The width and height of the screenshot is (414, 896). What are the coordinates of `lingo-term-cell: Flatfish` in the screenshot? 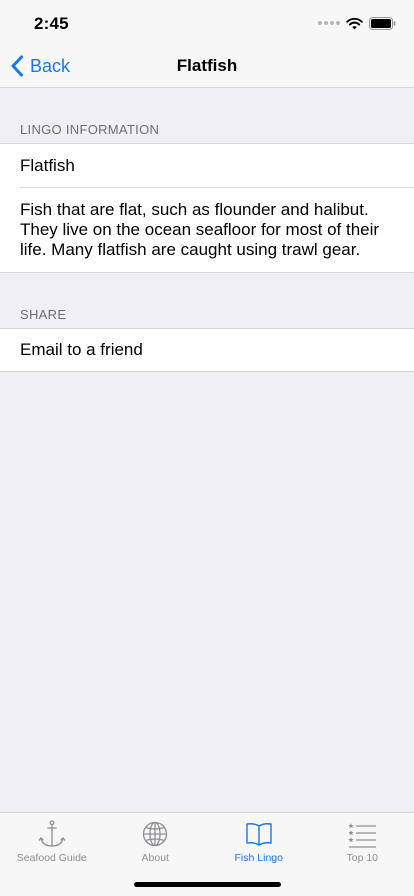 It's located at (47, 165).